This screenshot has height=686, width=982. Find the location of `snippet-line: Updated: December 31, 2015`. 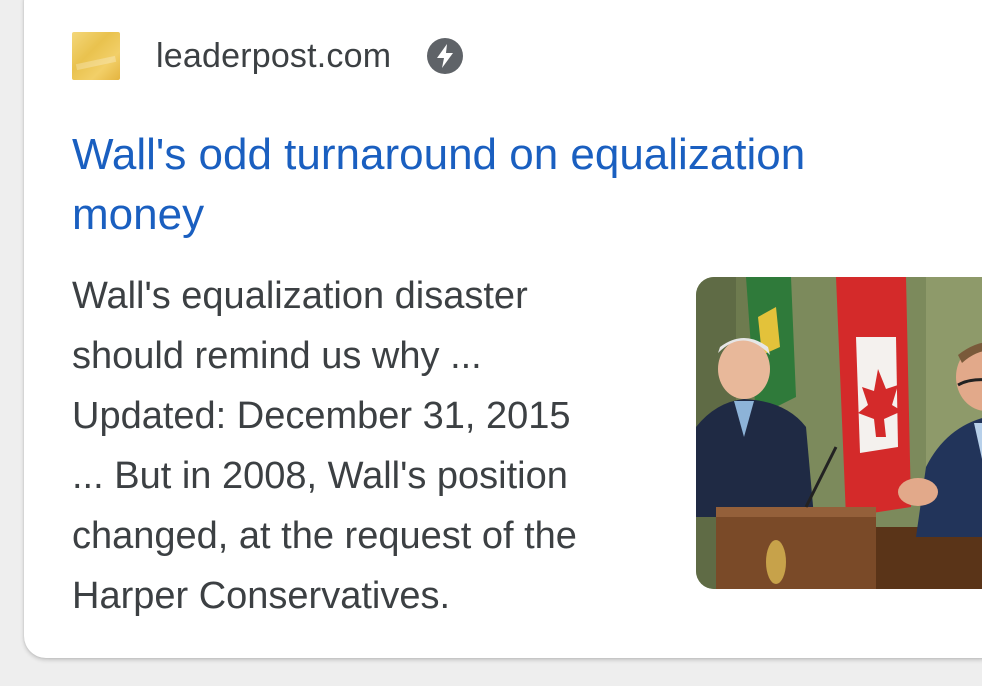

snippet-line: Updated: December 31, 2015 is located at coordinates (321, 416).